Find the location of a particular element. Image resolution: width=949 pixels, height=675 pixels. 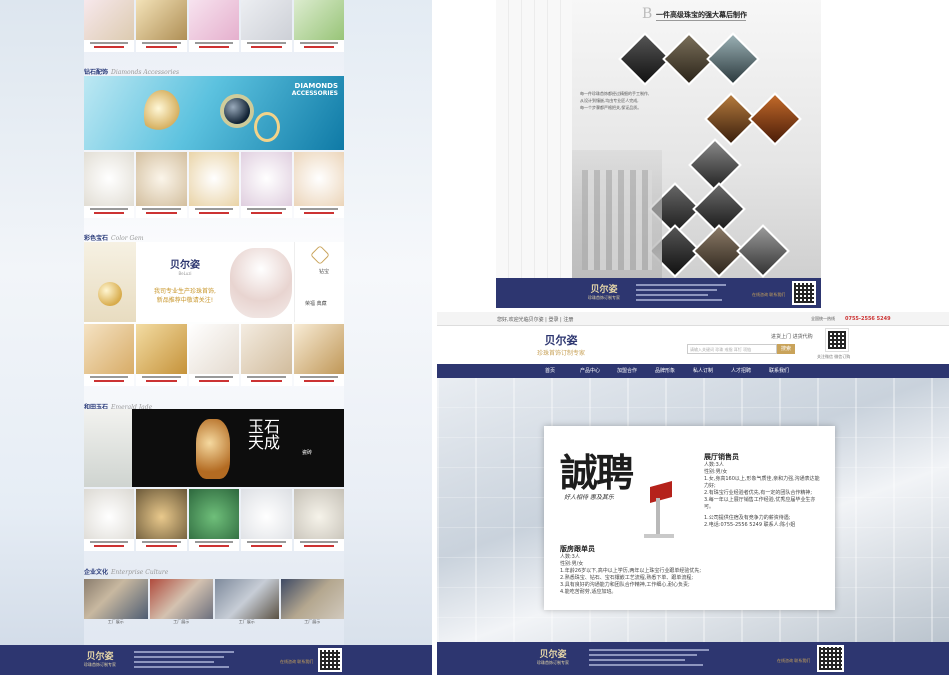

footer-left: 贝尔姿 珍珠首饰订制专家 在线咨询 联系我们 is located at coordinates (216, 660).